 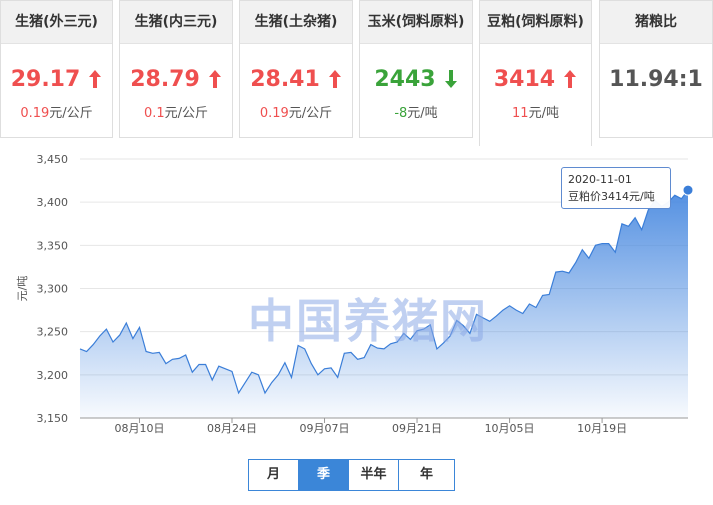 What do you see at coordinates (53, 159) in the screenshot?
I see `y-tick-label: 3,450` at bounding box center [53, 159].